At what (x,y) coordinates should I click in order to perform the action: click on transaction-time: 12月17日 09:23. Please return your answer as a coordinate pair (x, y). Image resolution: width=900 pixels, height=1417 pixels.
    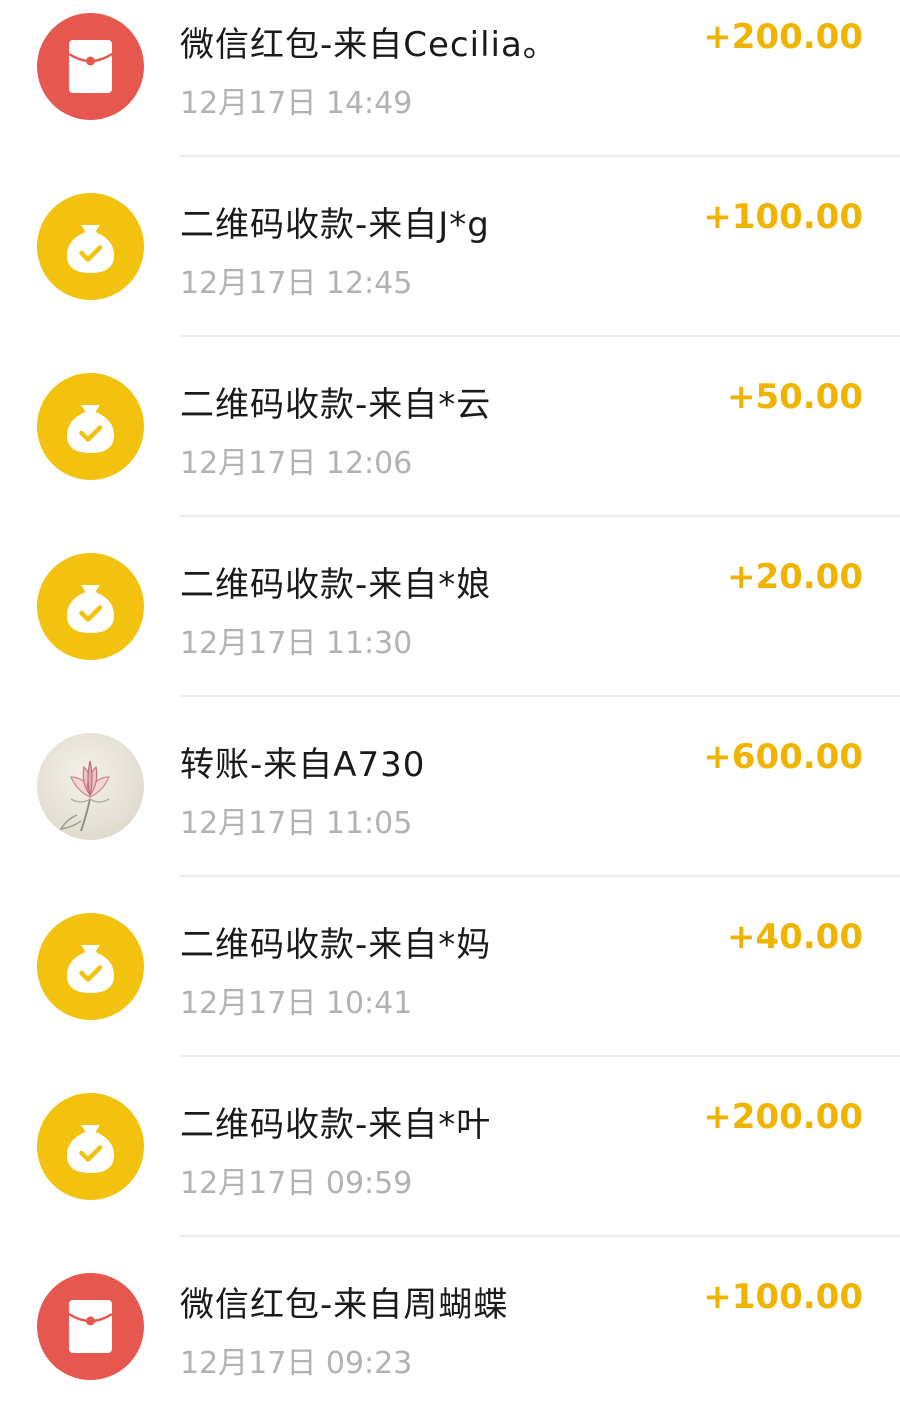
    Looking at the image, I should click on (296, 1363).